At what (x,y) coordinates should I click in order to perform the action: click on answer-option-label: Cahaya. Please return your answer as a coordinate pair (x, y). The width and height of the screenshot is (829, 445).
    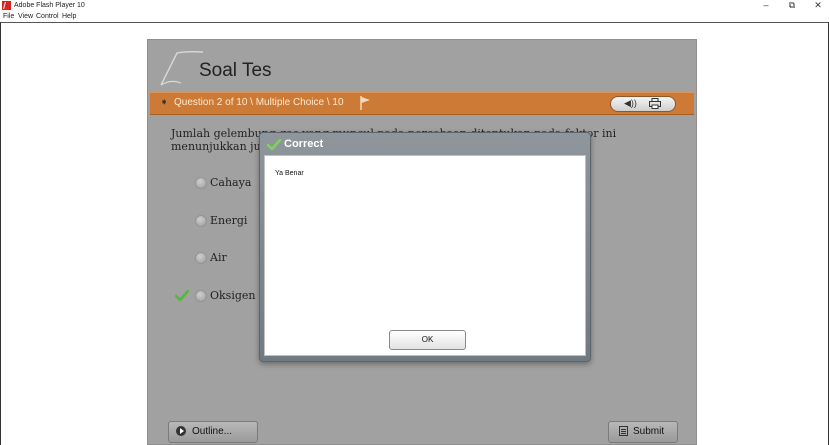
    Looking at the image, I should click on (231, 182).